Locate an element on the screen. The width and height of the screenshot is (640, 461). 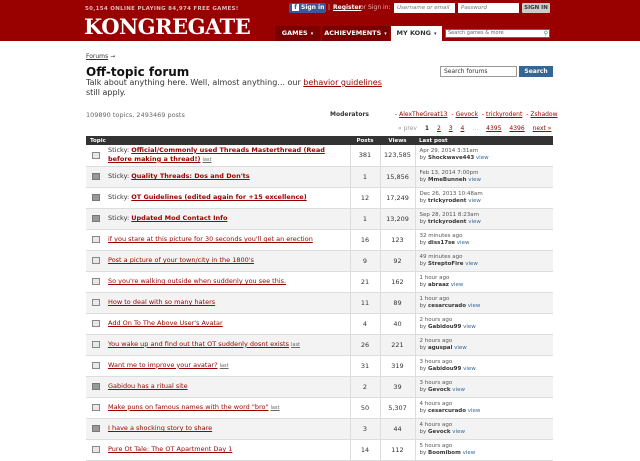
site-search-input: Search games & more ⚲ is located at coordinates (497, 33).